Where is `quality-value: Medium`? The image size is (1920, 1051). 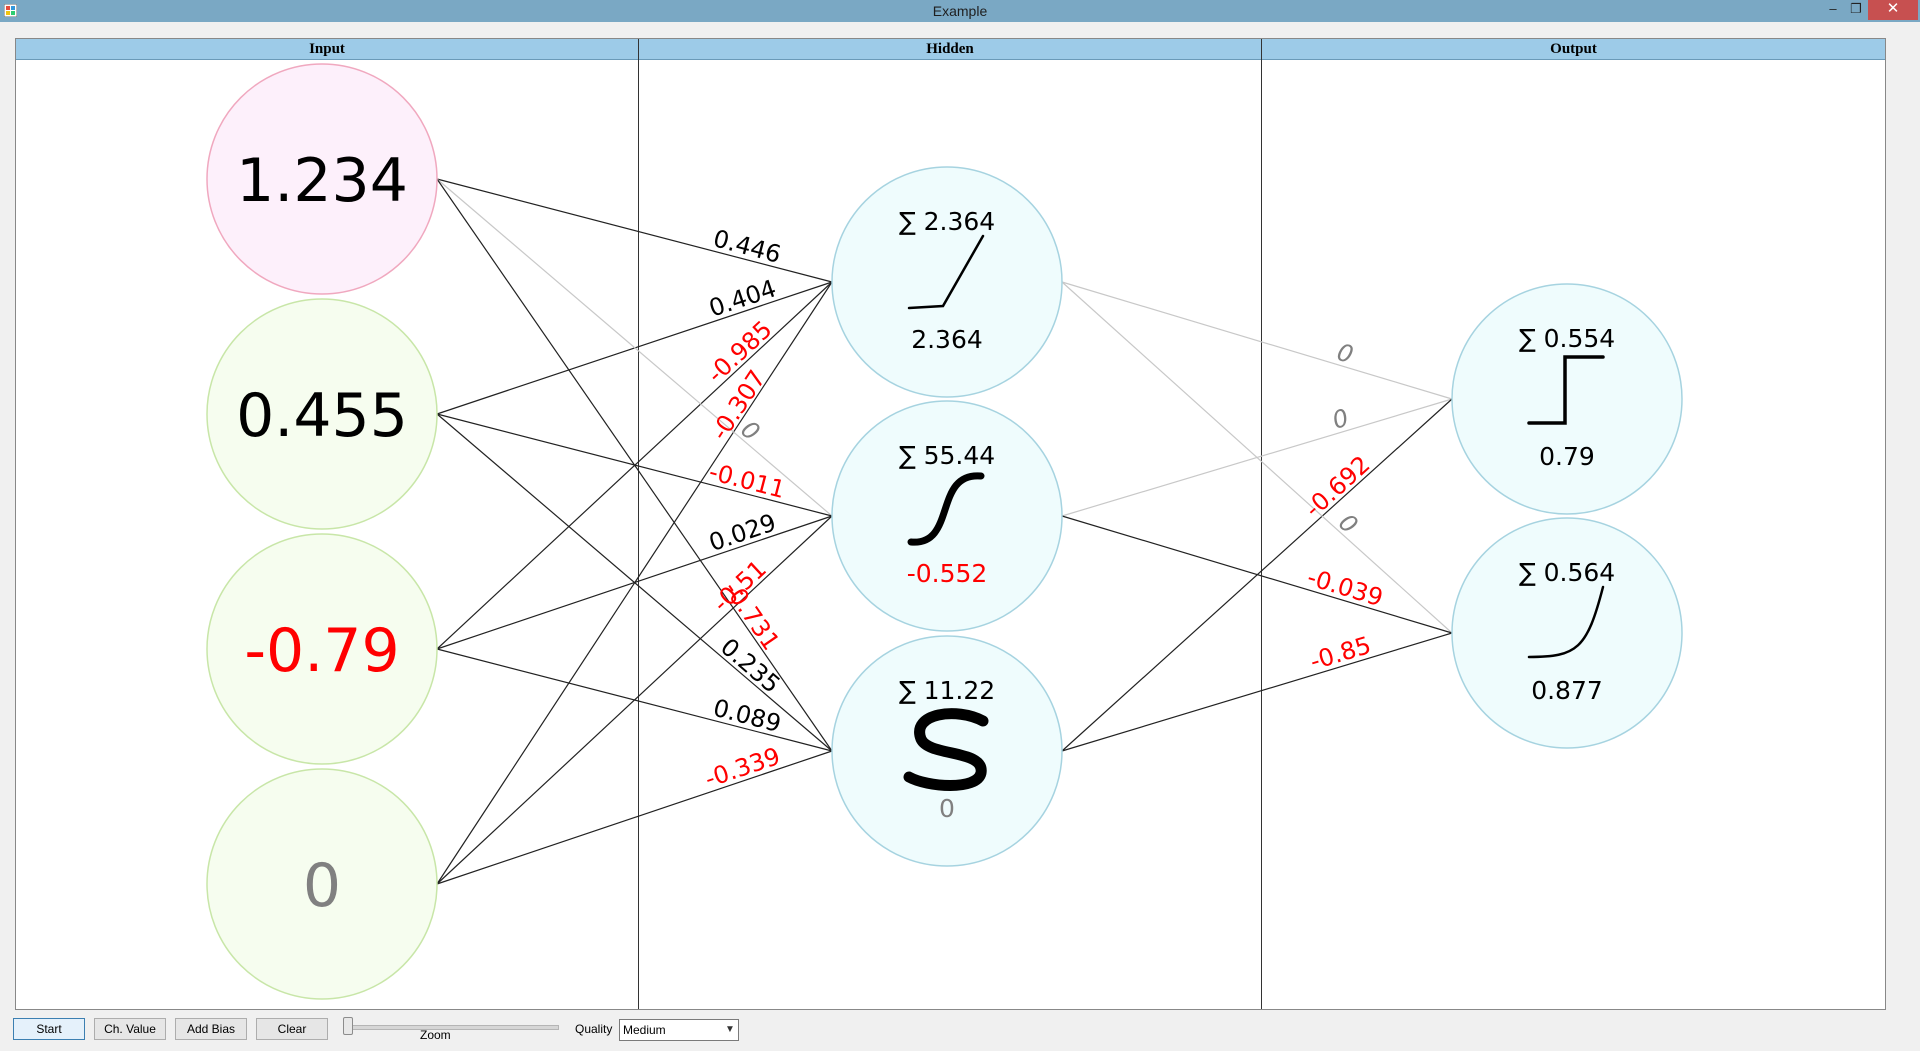
quality-value: Medium is located at coordinates (644, 1030).